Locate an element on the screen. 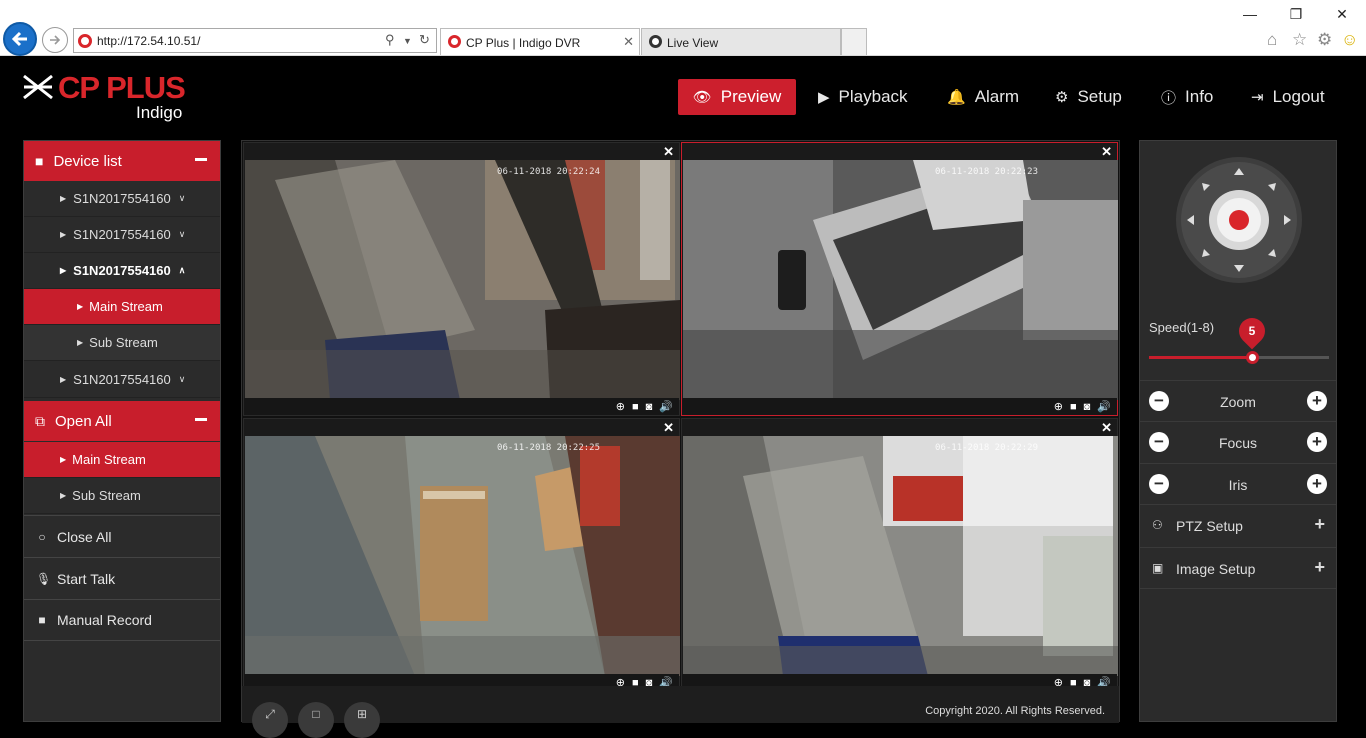 This screenshot has width=1366, height=738. play-icon: ▶ is located at coordinates (824, 97).